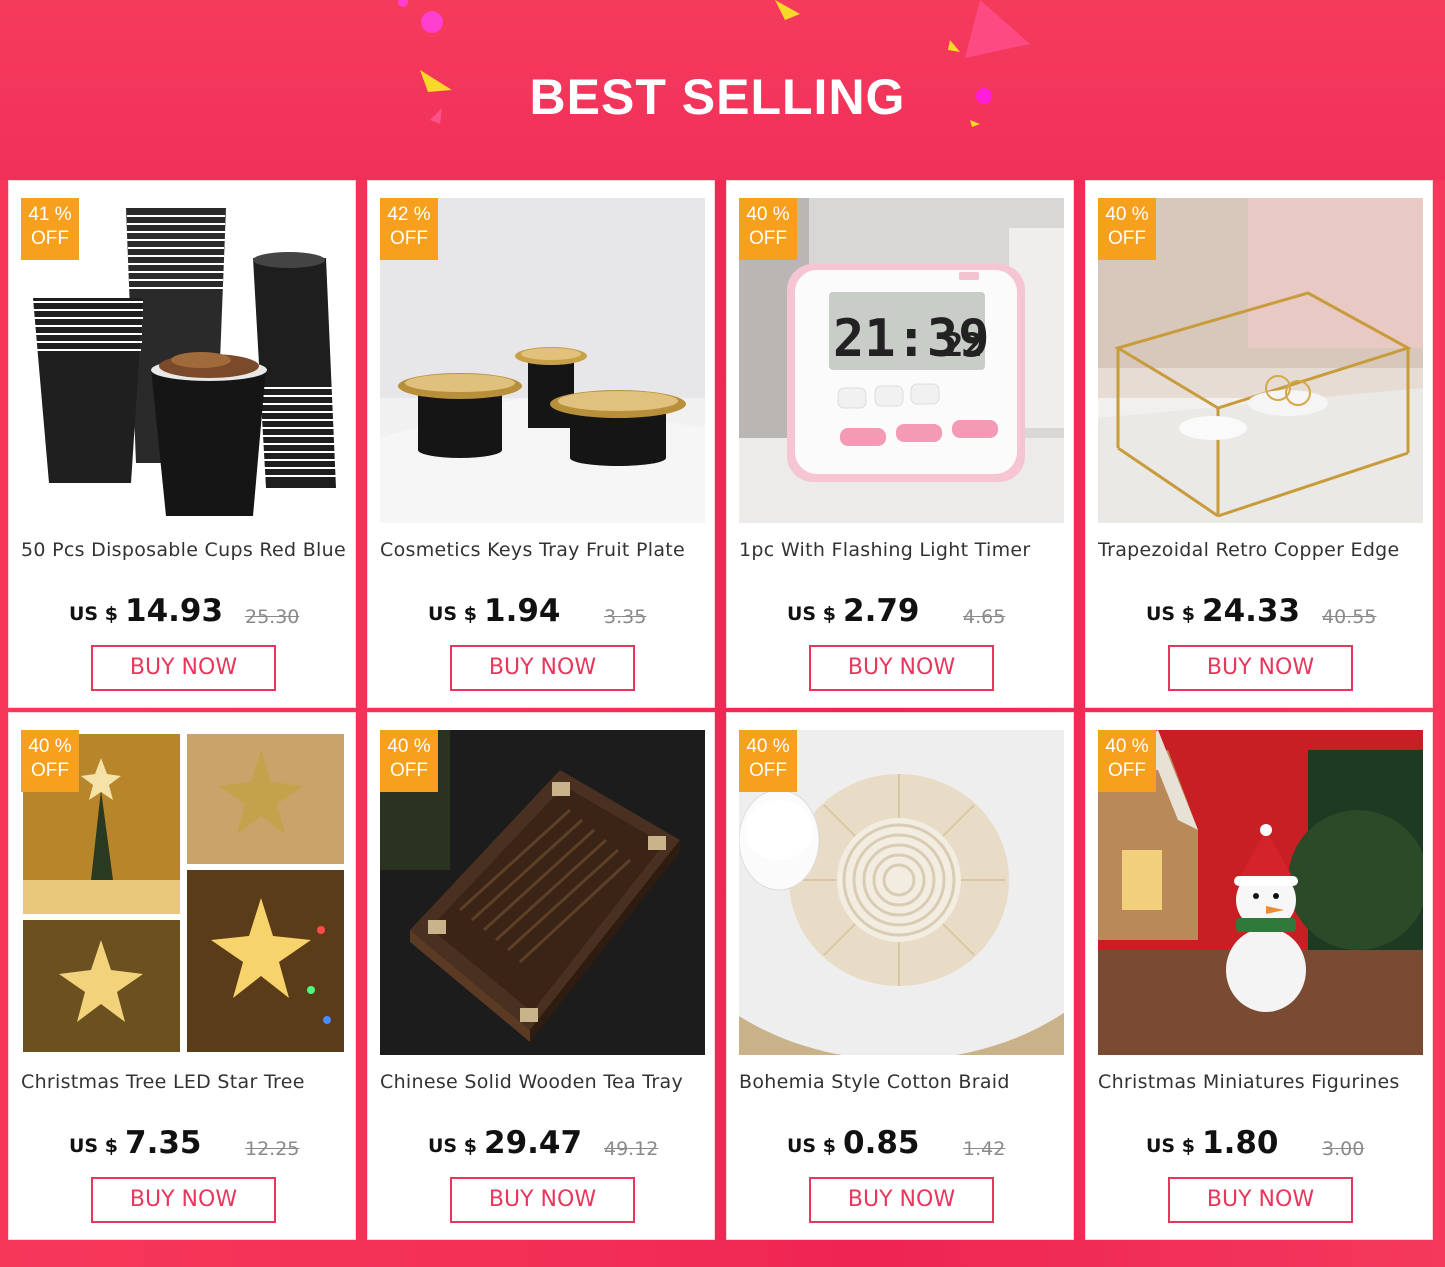  I want to click on sale-price: 14.93, so click(174, 611).